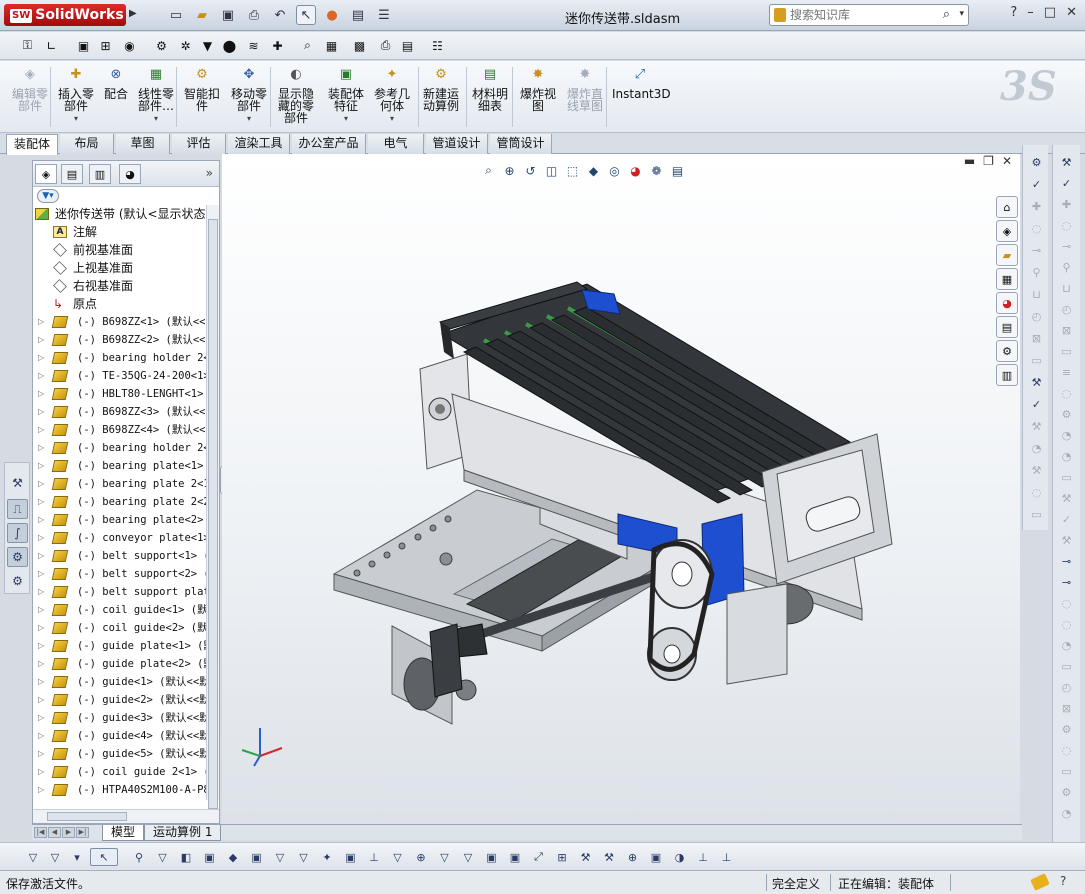 Image resolution: width=1085 pixels, height=894 pixels. What do you see at coordinates (120, 466) in the screenshot?
I see `tree-component-item: ▷ (-) bearing plate<1> (` at bounding box center [120, 466].